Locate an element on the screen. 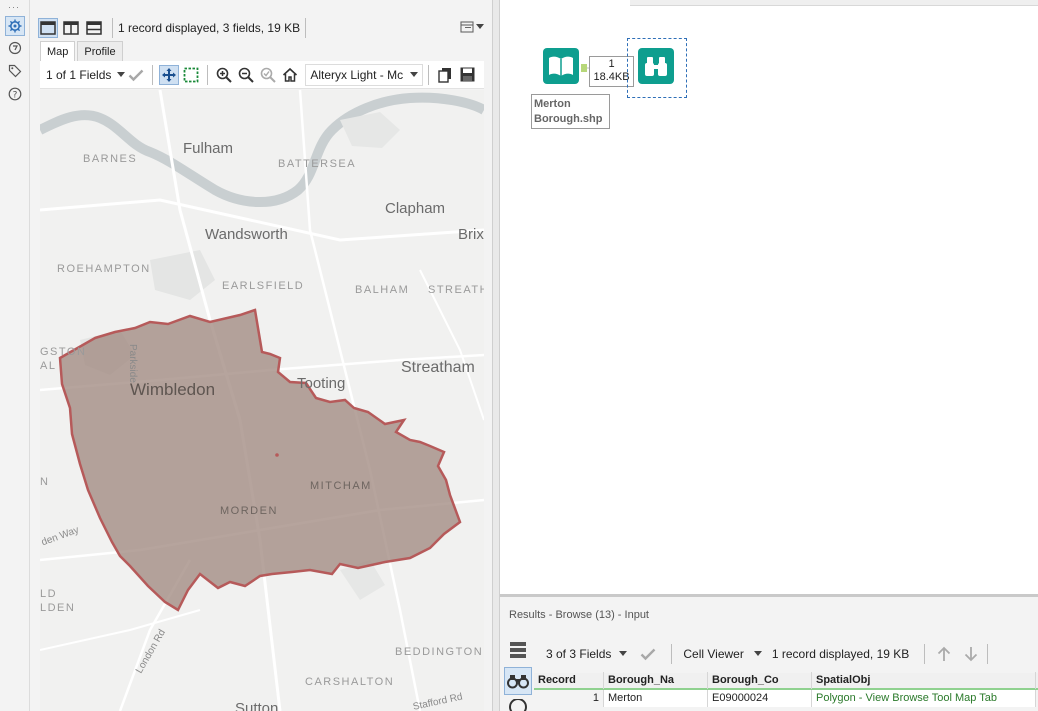  browse-status: 1 record displayed, 3 fields, 19 KB is located at coordinates (209, 28).